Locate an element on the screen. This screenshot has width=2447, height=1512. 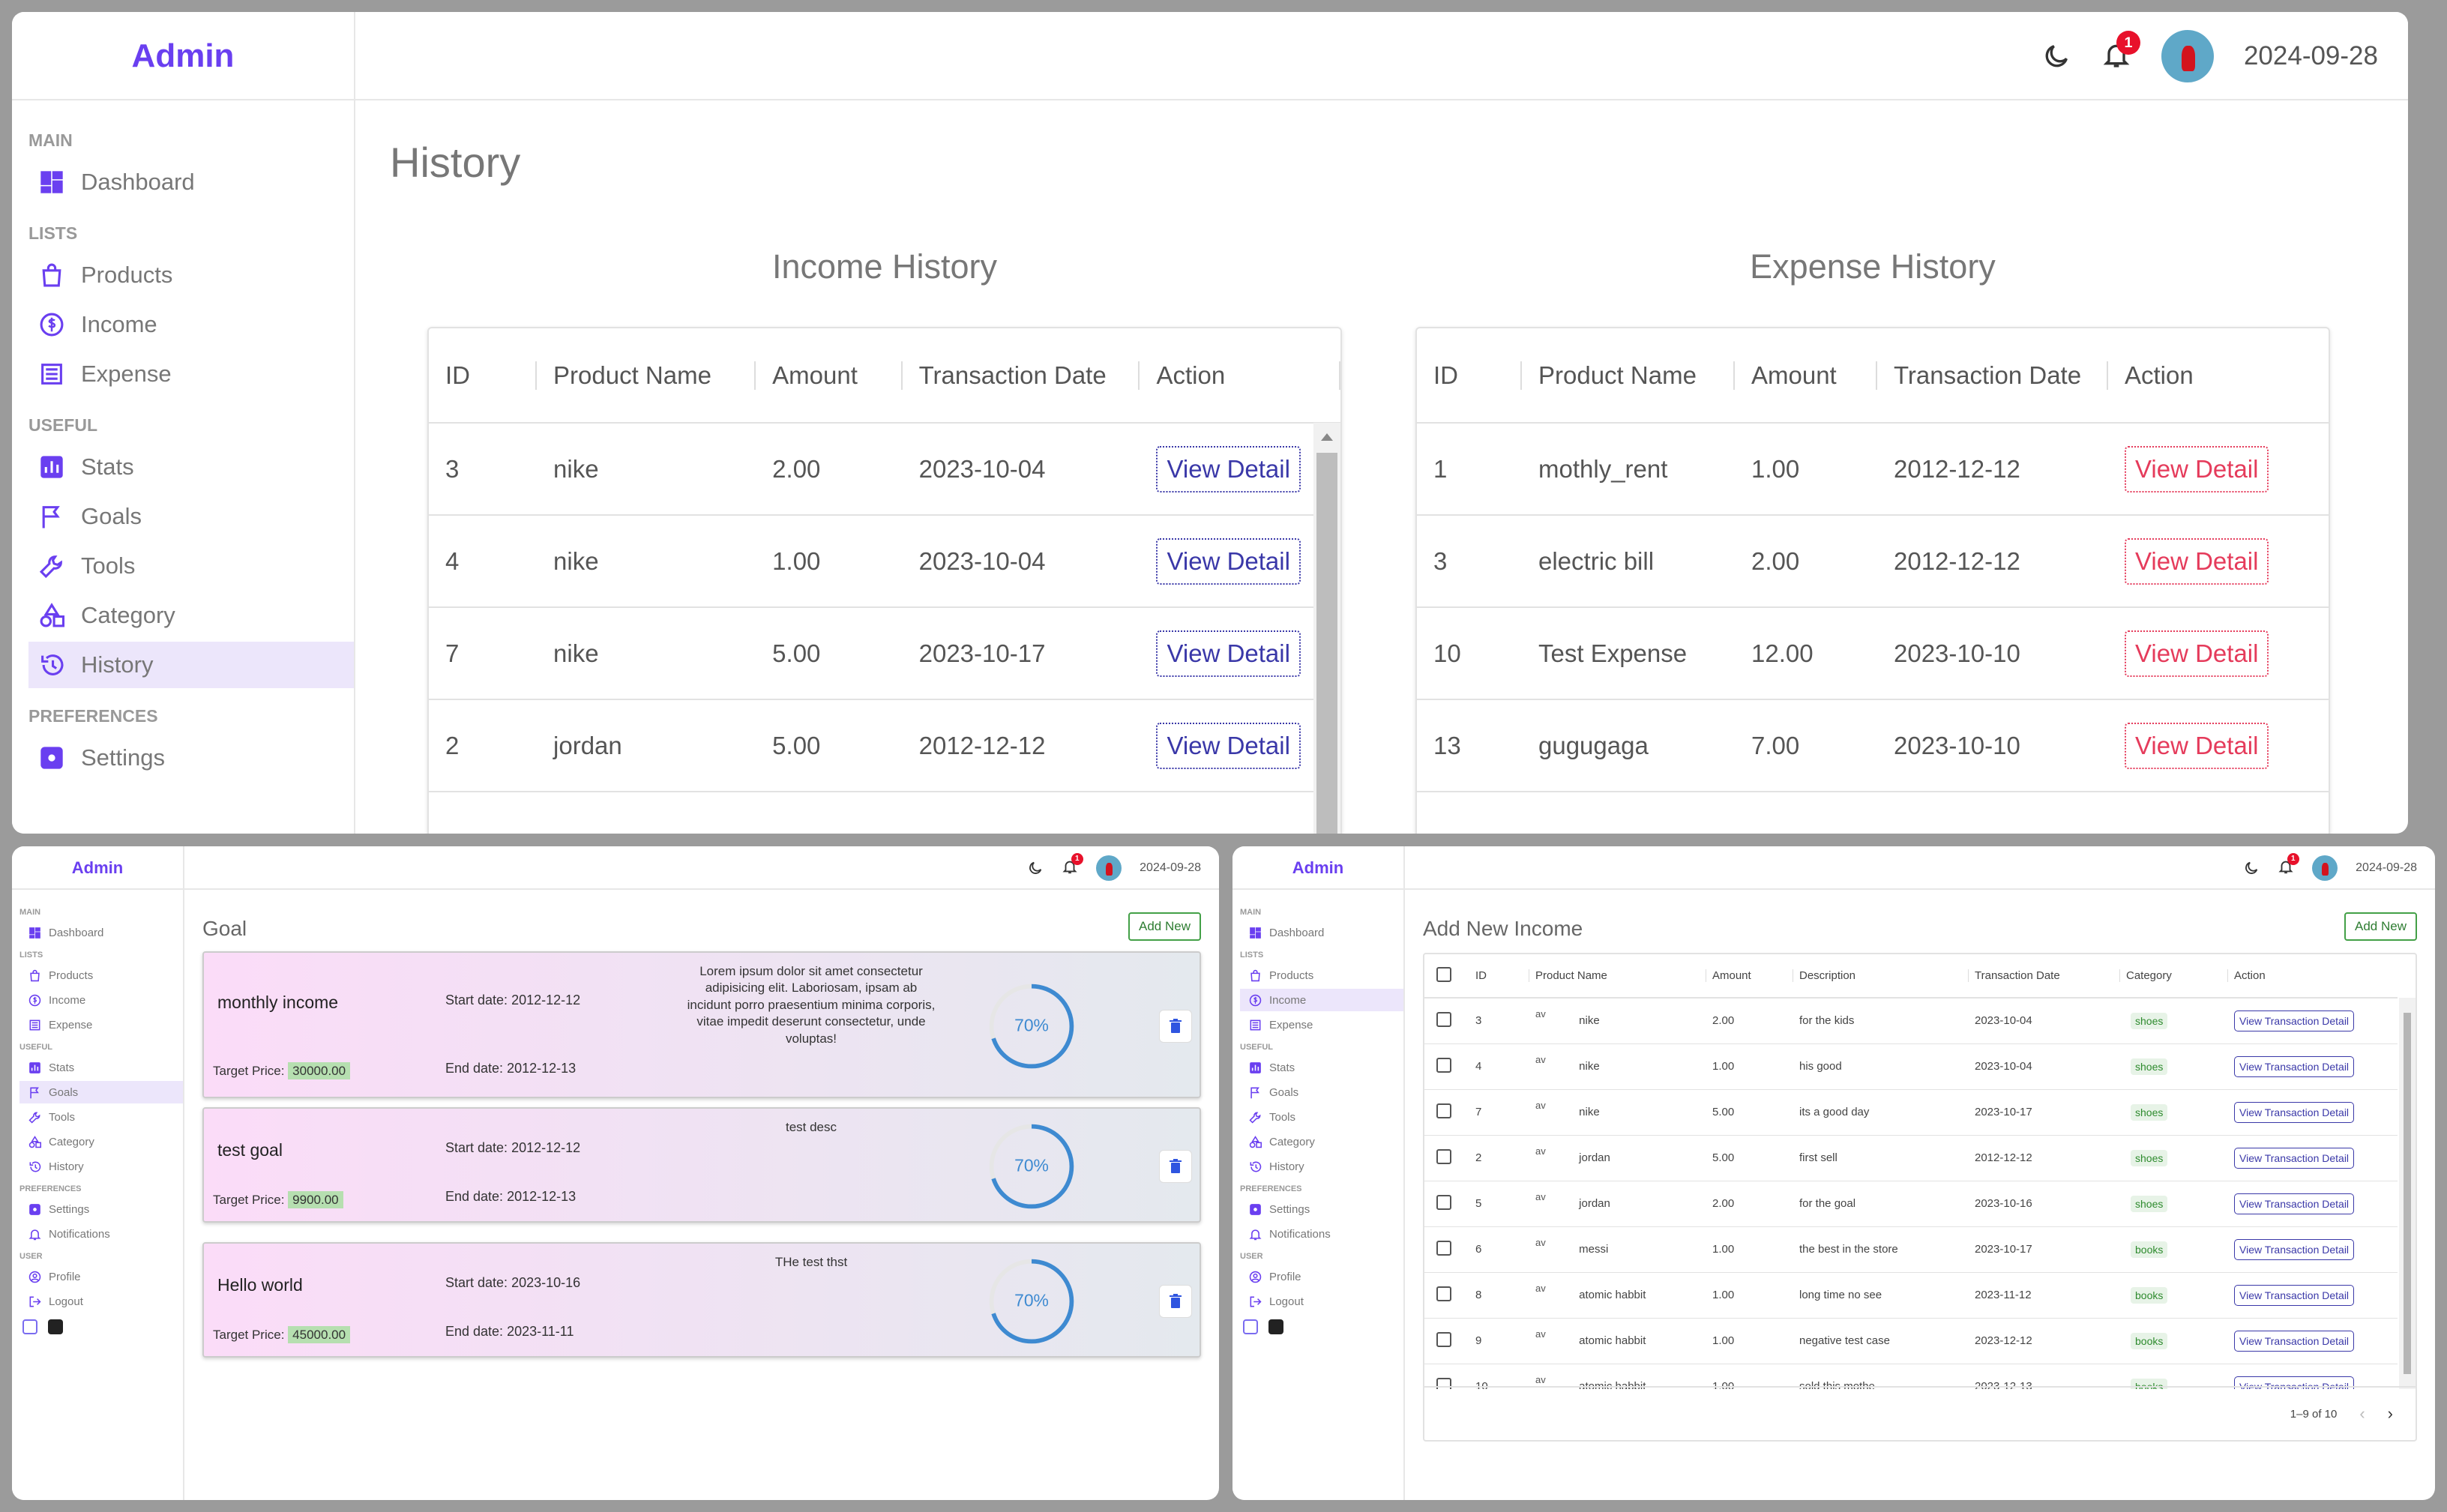
select-all-checkbox is located at coordinates (1443, 974).